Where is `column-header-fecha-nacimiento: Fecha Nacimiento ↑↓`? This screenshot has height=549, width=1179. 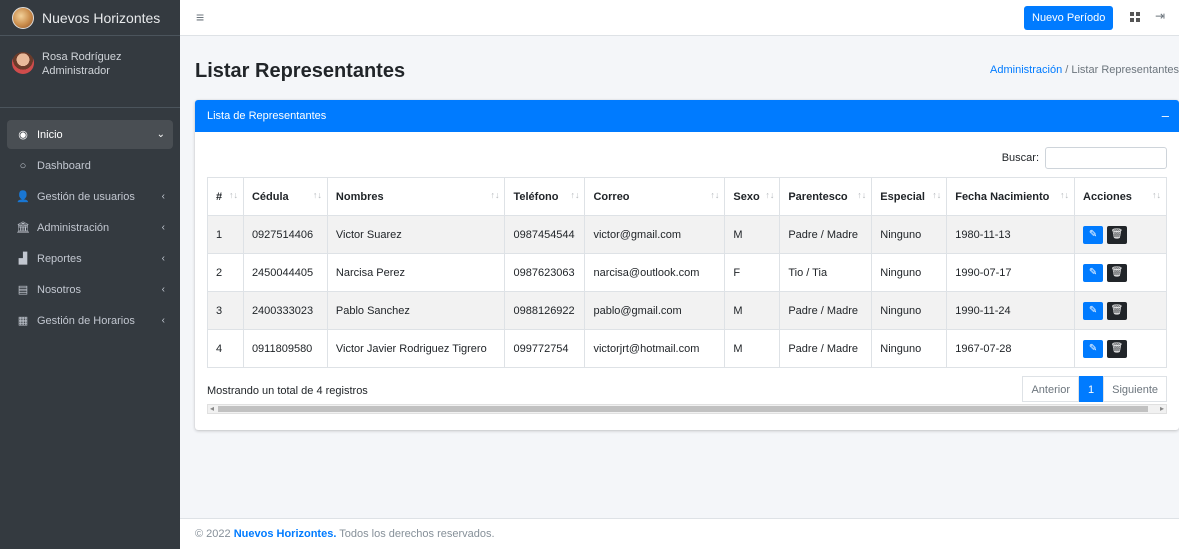 column-header-fecha-nacimiento: Fecha Nacimiento ↑↓ is located at coordinates (1011, 196).